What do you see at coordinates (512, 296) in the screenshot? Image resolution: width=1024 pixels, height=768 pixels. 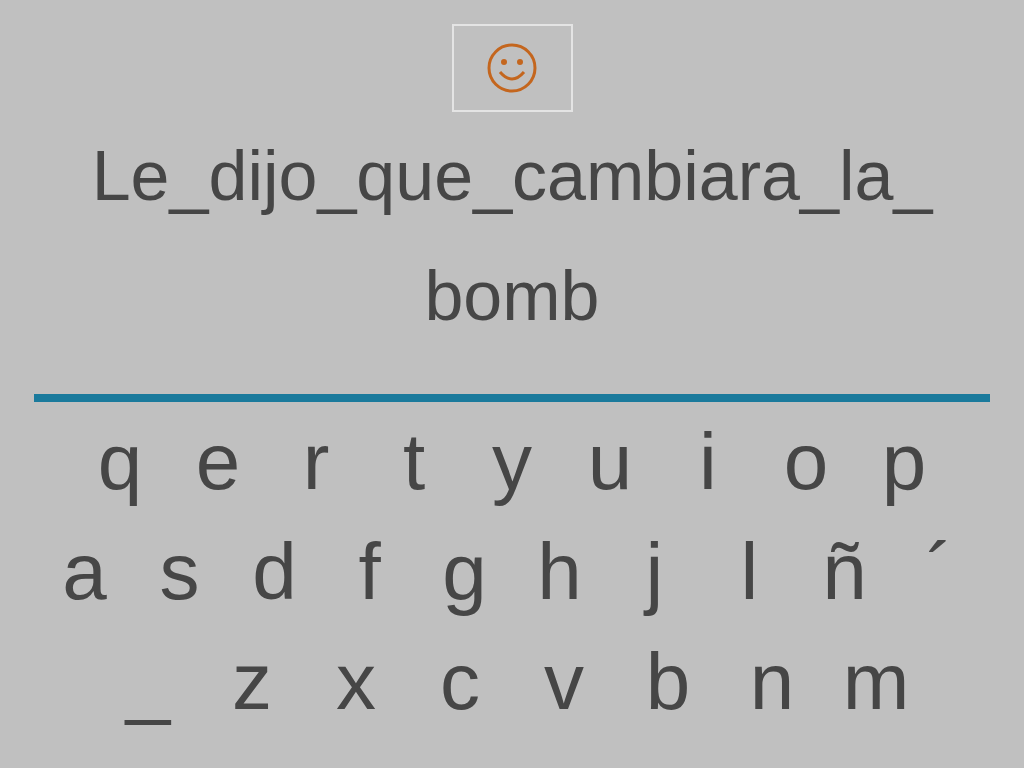 I see `prompt-text: bomb` at bounding box center [512, 296].